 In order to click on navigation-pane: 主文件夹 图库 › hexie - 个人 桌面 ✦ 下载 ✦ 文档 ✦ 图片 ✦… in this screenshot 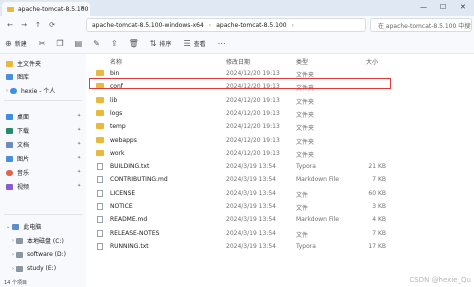, I will do `click(43, 170)`.